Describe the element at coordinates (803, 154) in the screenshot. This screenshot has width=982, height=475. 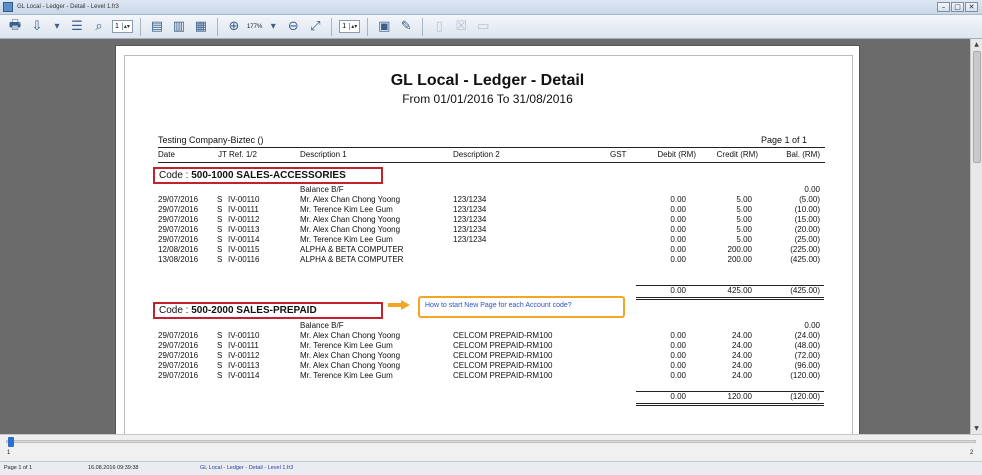
I see `col-bal: Bal. (RM)` at that location.